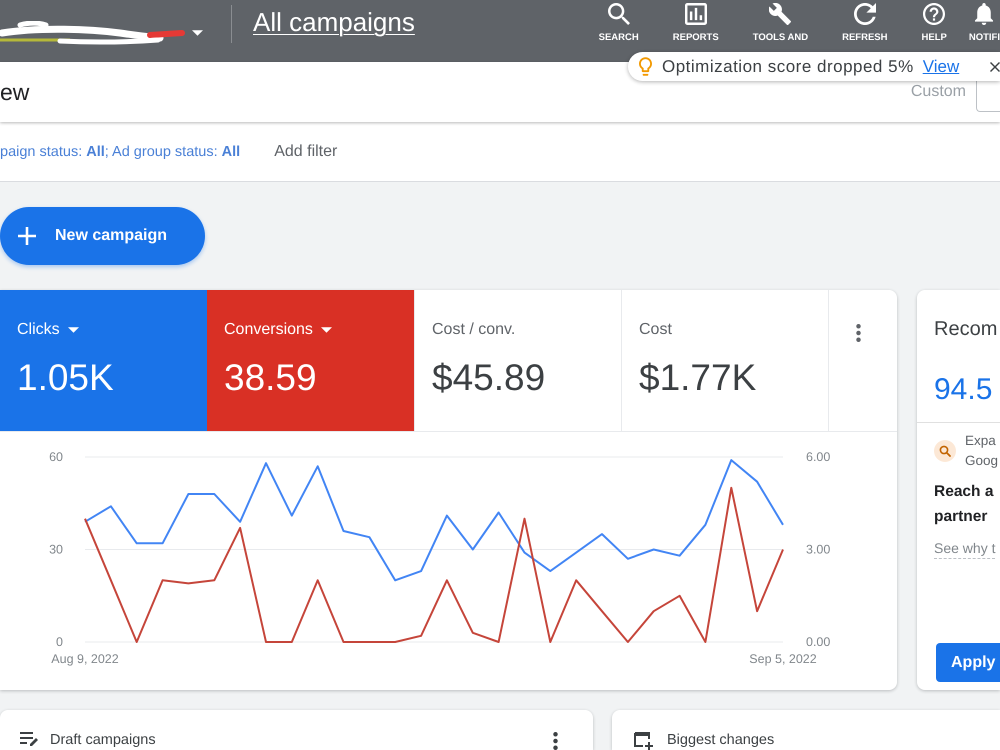 The width and height of the screenshot is (1000, 750). What do you see at coordinates (720, 740) in the screenshot?
I see `card-title: Biggest changes` at bounding box center [720, 740].